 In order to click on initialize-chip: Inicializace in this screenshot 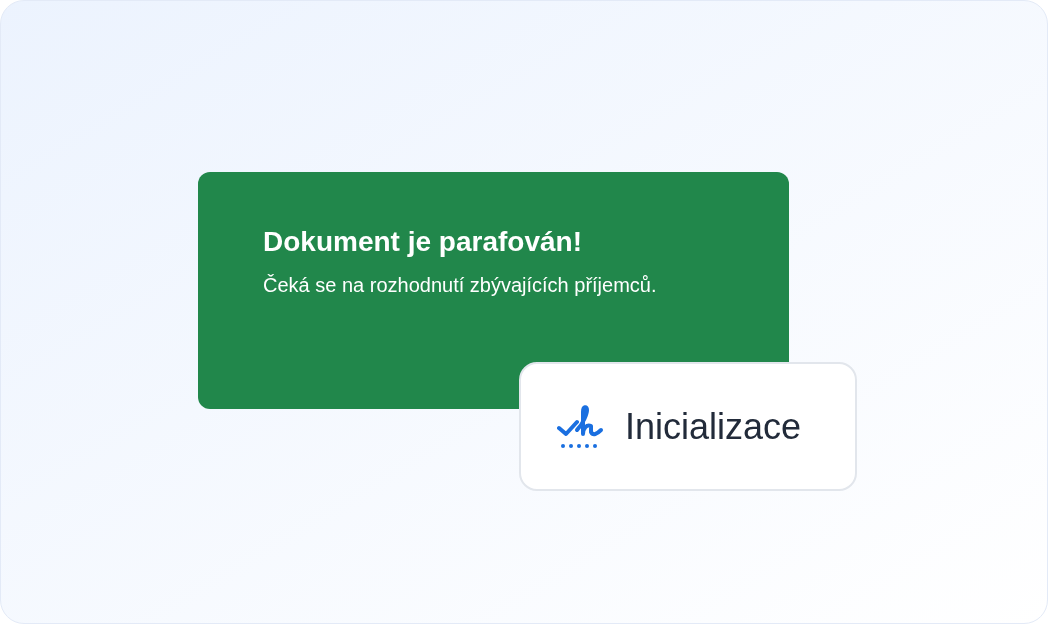, I will do `click(688, 426)`.